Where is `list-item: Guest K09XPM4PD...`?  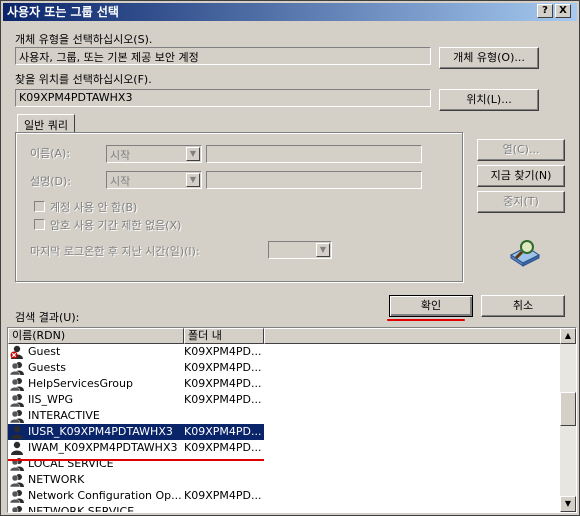
list-item: Guest K09XPM4PD... is located at coordinates (136, 352).